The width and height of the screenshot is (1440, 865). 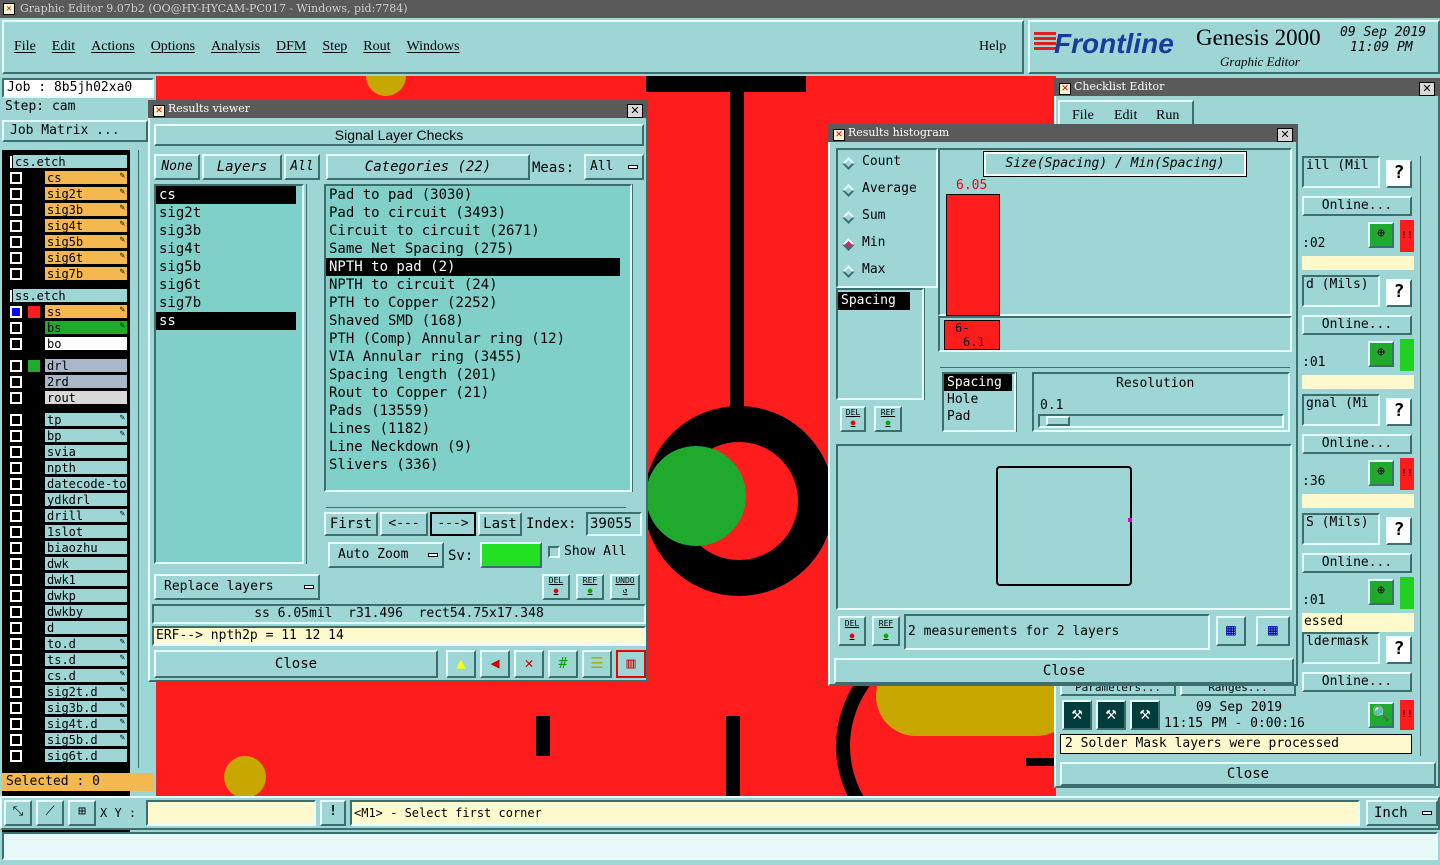 What do you see at coordinates (68, 531) in the screenshot?
I see `layer-row: 1slot` at bounding box center [68, 531].